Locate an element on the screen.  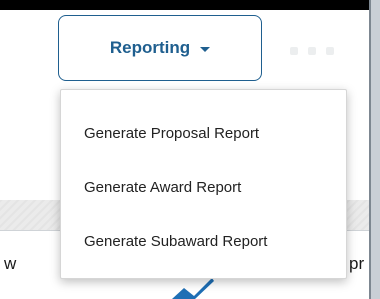
reporting-button-label: Reporting is located at coordinates (150, 47).